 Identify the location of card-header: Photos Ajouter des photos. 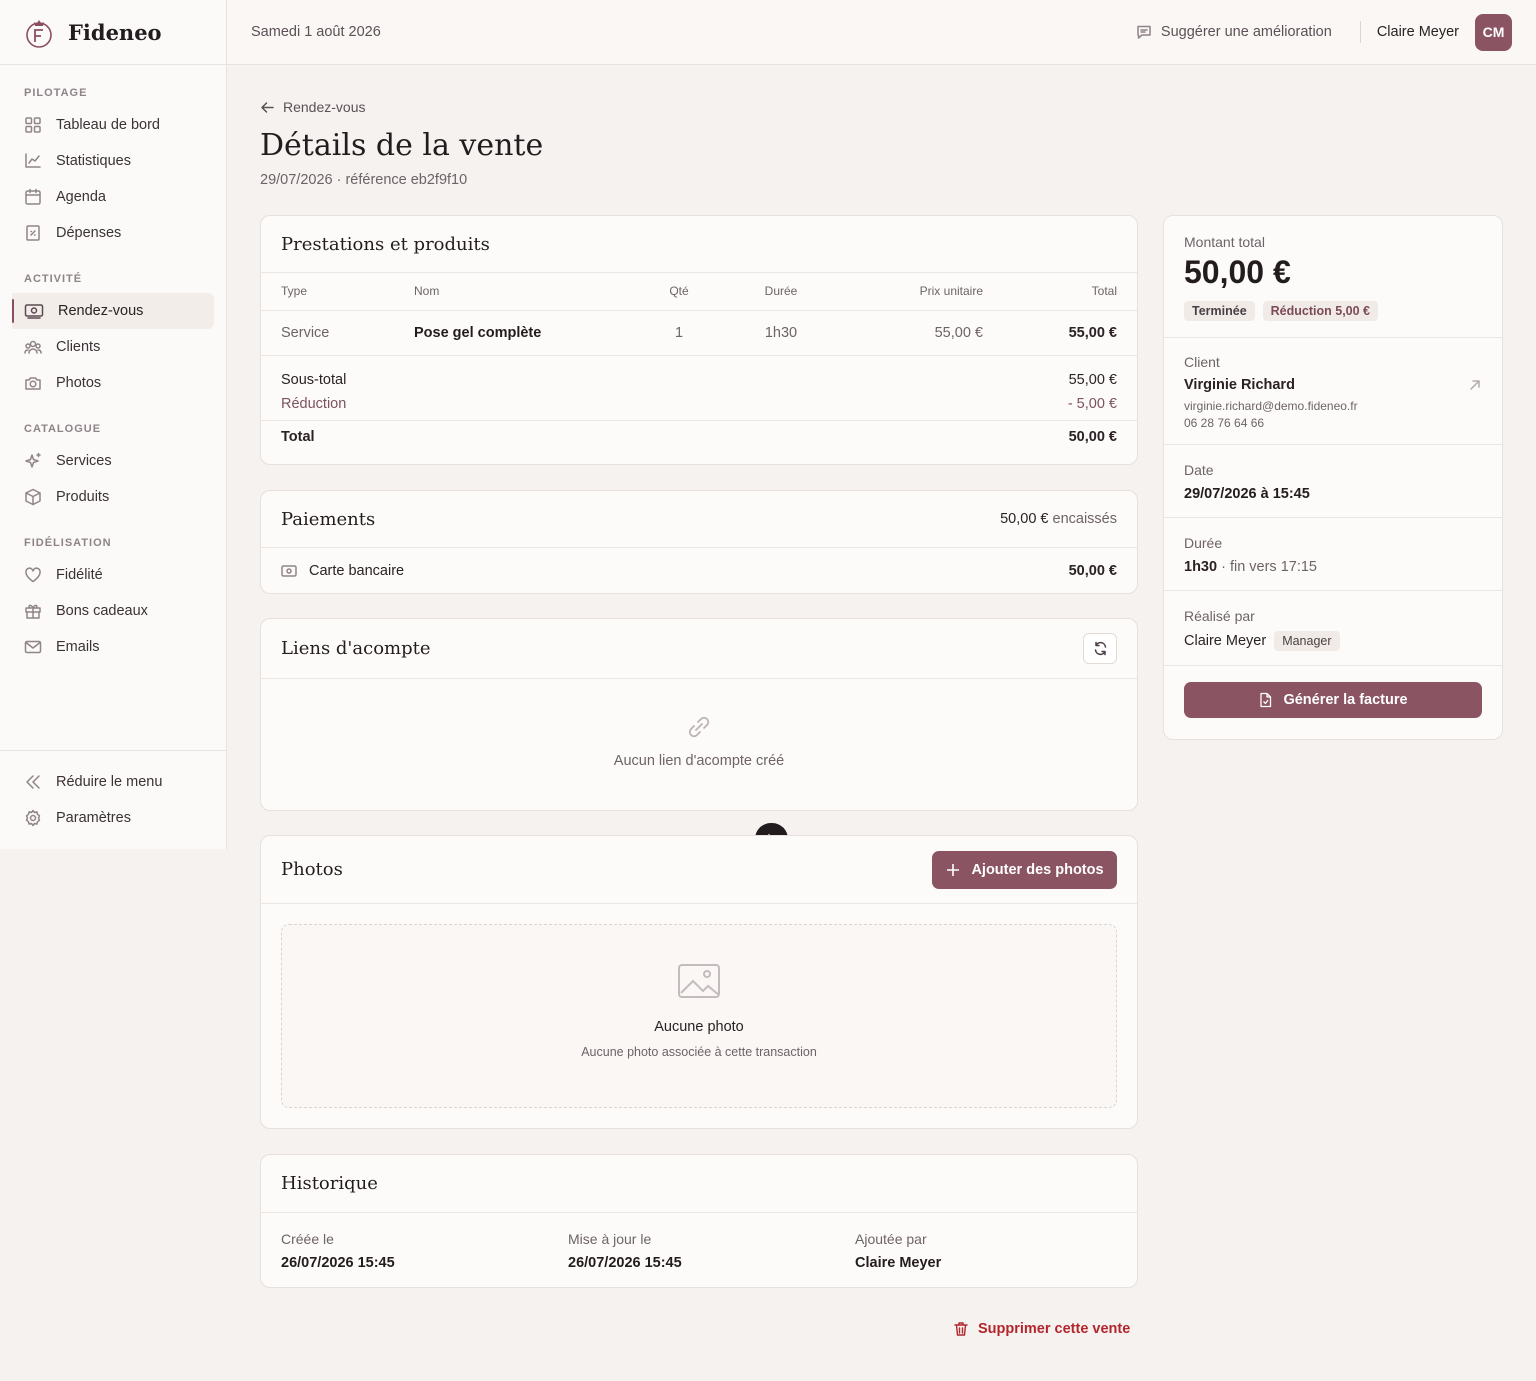
(699, 870).